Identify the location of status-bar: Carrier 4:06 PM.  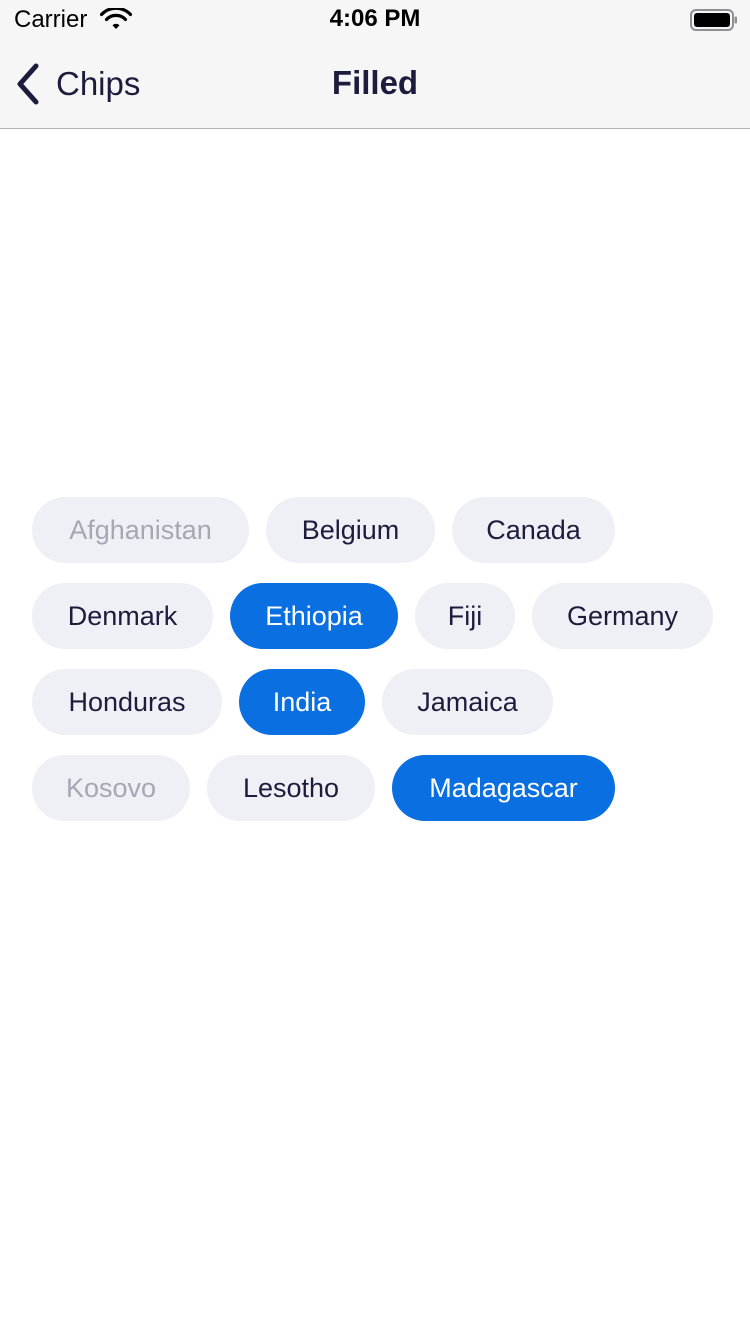
(375, 20).